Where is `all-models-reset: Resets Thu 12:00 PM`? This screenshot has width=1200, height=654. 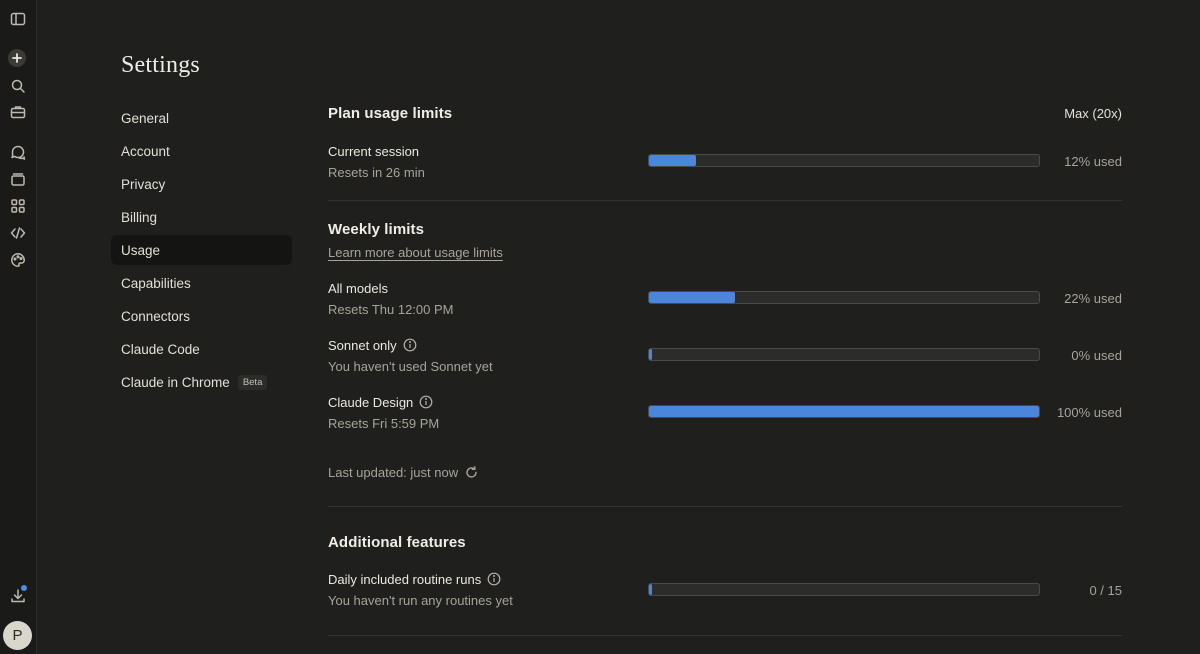
all-models-reset: Resets Thu 12:00 PM is located at coordinates (391, 309).